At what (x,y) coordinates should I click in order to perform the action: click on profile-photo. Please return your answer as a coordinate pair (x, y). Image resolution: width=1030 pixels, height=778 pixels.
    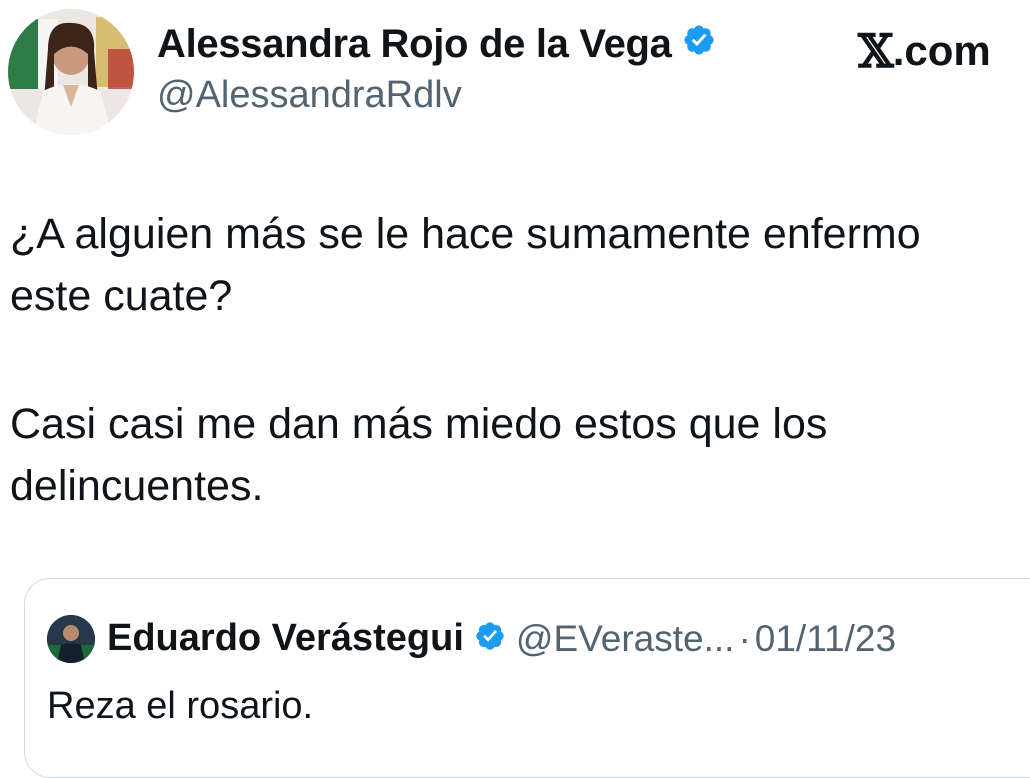
    Looking at the image, I should click on (71, 72).